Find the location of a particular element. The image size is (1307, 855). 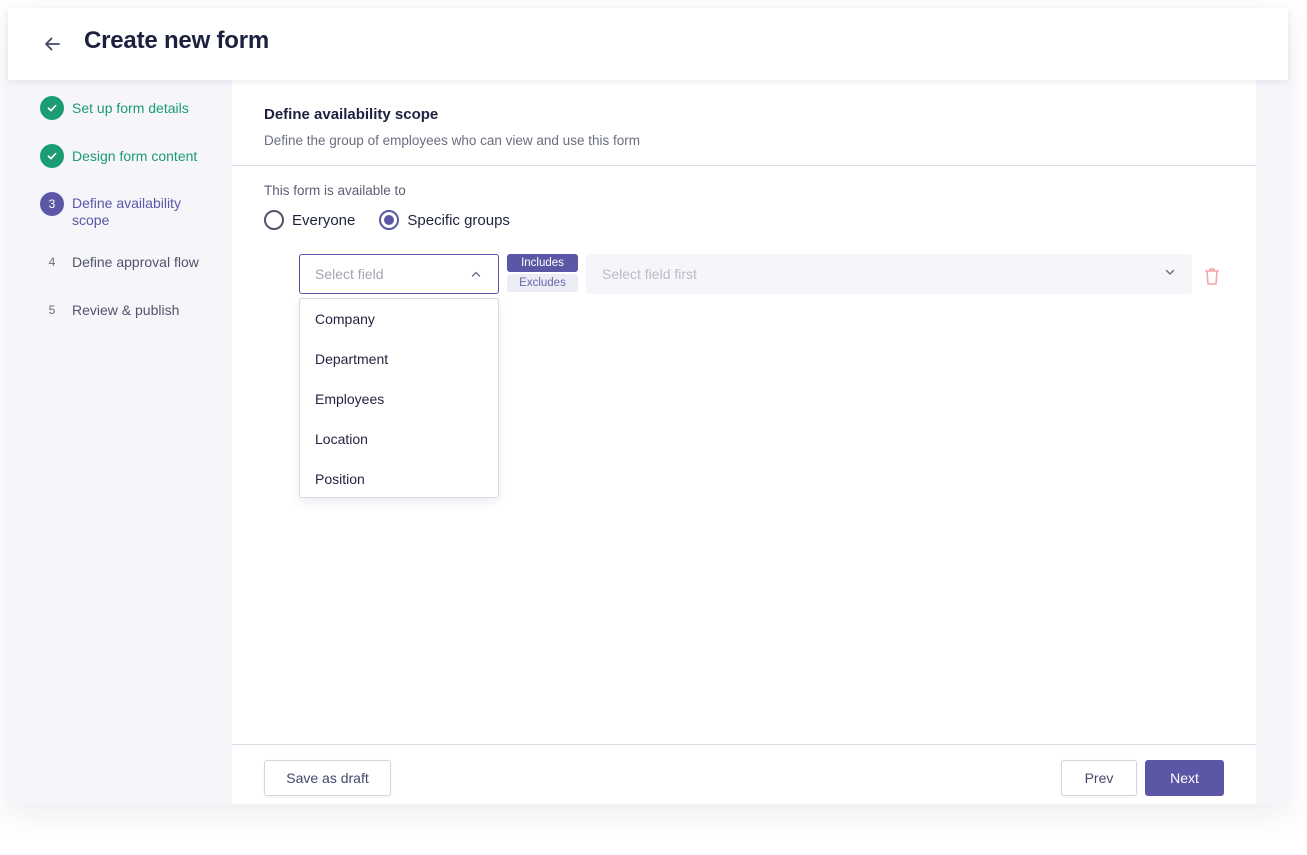

radio-label: Everyone is located at coordinates (324, 220).